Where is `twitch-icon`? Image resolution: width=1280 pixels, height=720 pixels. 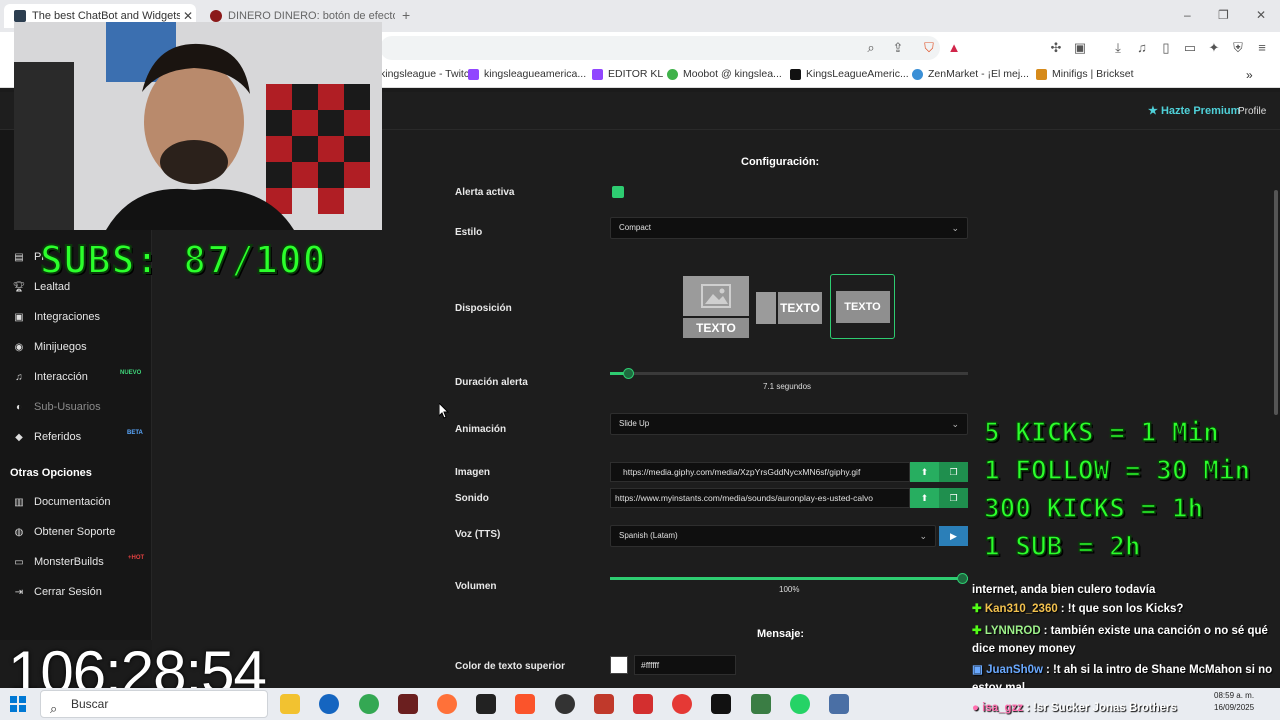 twitch-icon is located at coordinates (473, 74).